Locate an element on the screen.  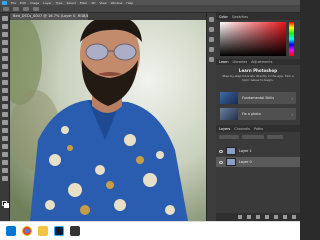
tab-swatches: Swatches is located at coordinates (240, 17).